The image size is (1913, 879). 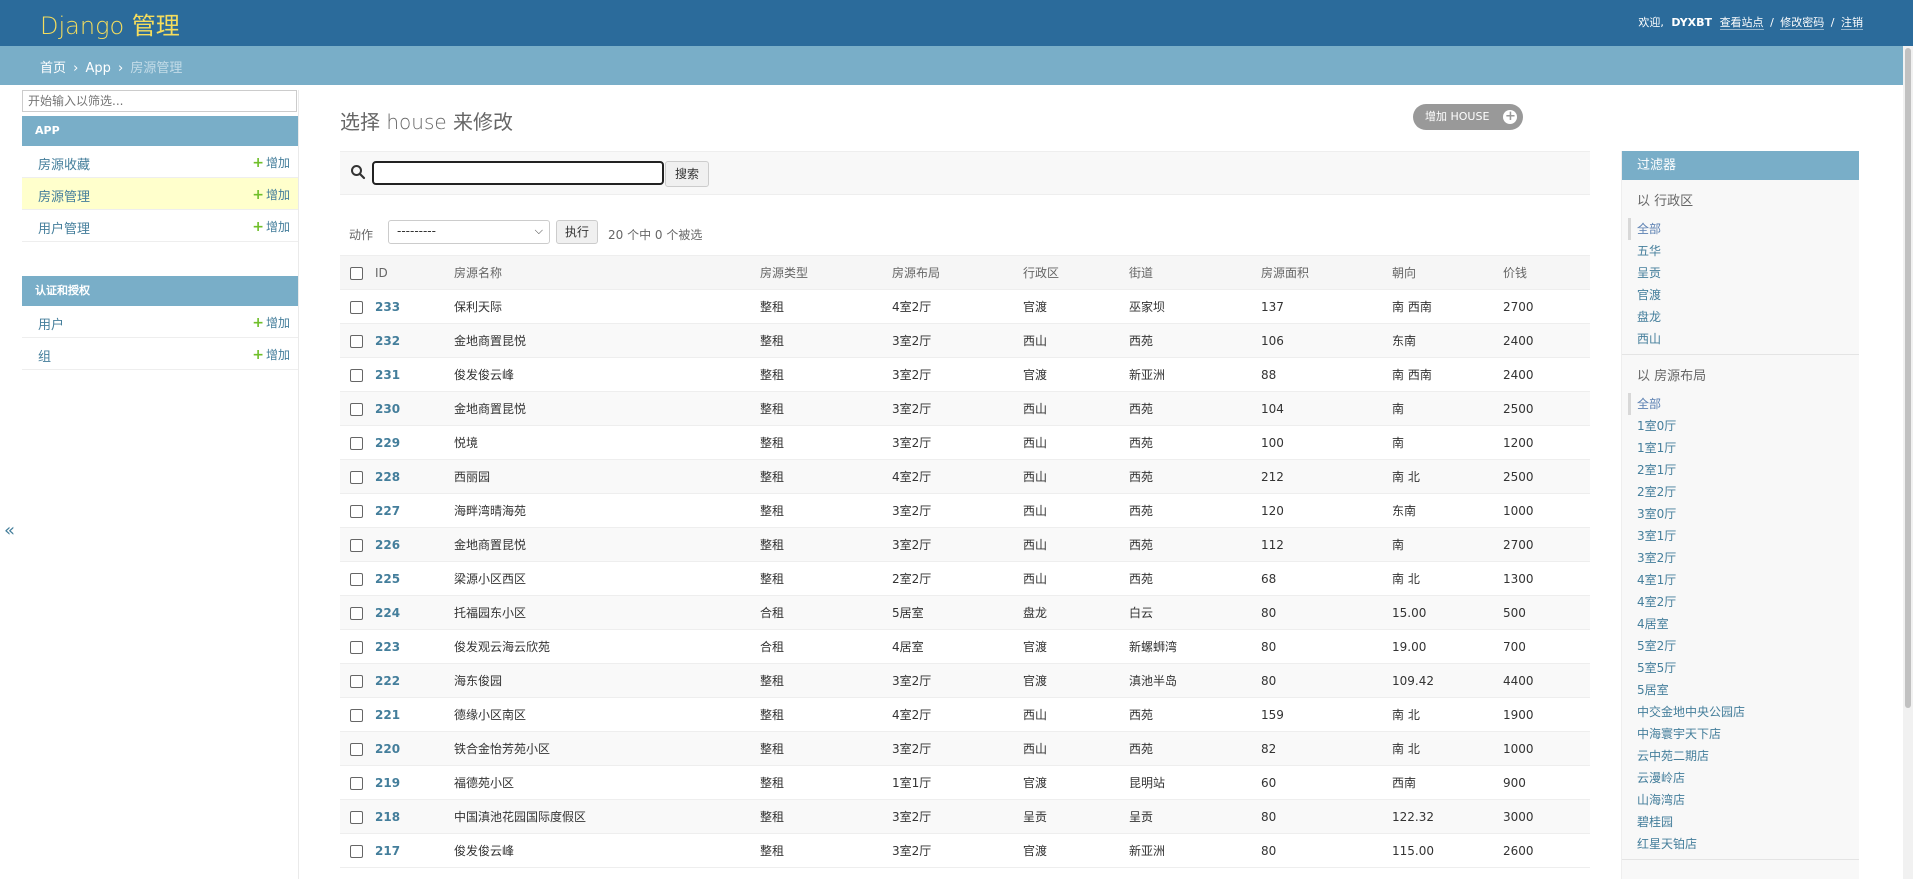 I want to click on module-caption-auth: 认证和授权, so click(x=160, y=291).